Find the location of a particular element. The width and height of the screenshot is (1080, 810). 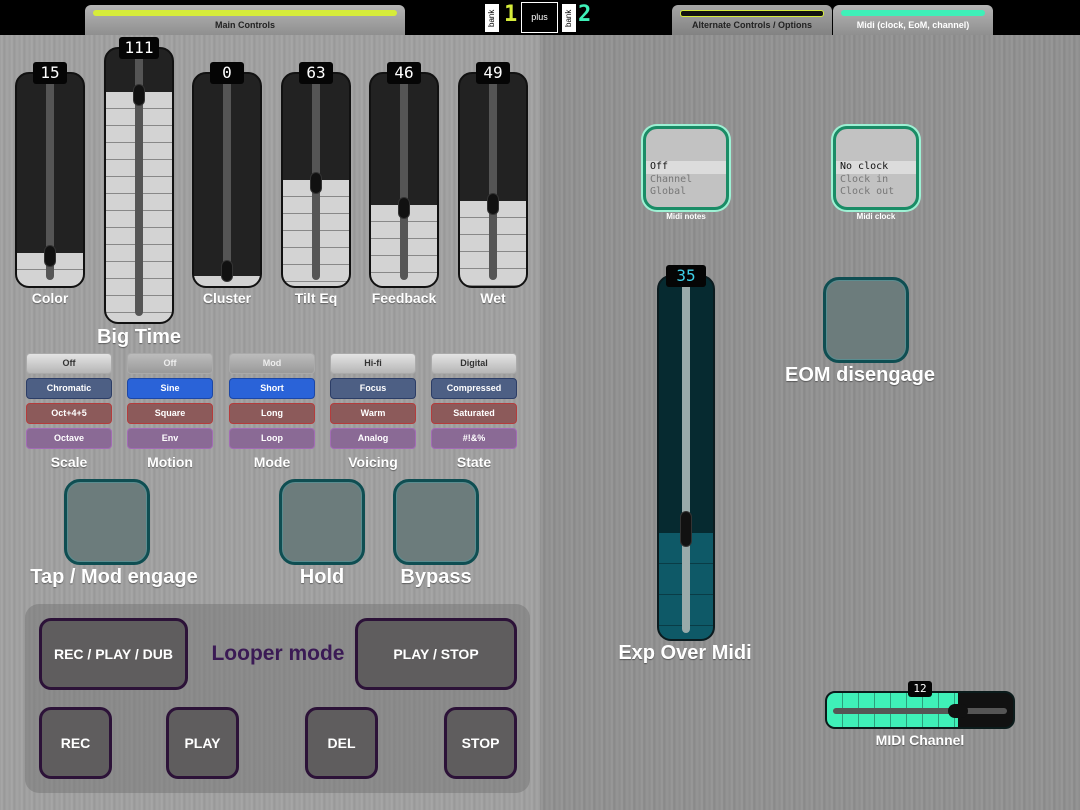

midi-clock-label: Midi clock is located at coordinates (876, 216).